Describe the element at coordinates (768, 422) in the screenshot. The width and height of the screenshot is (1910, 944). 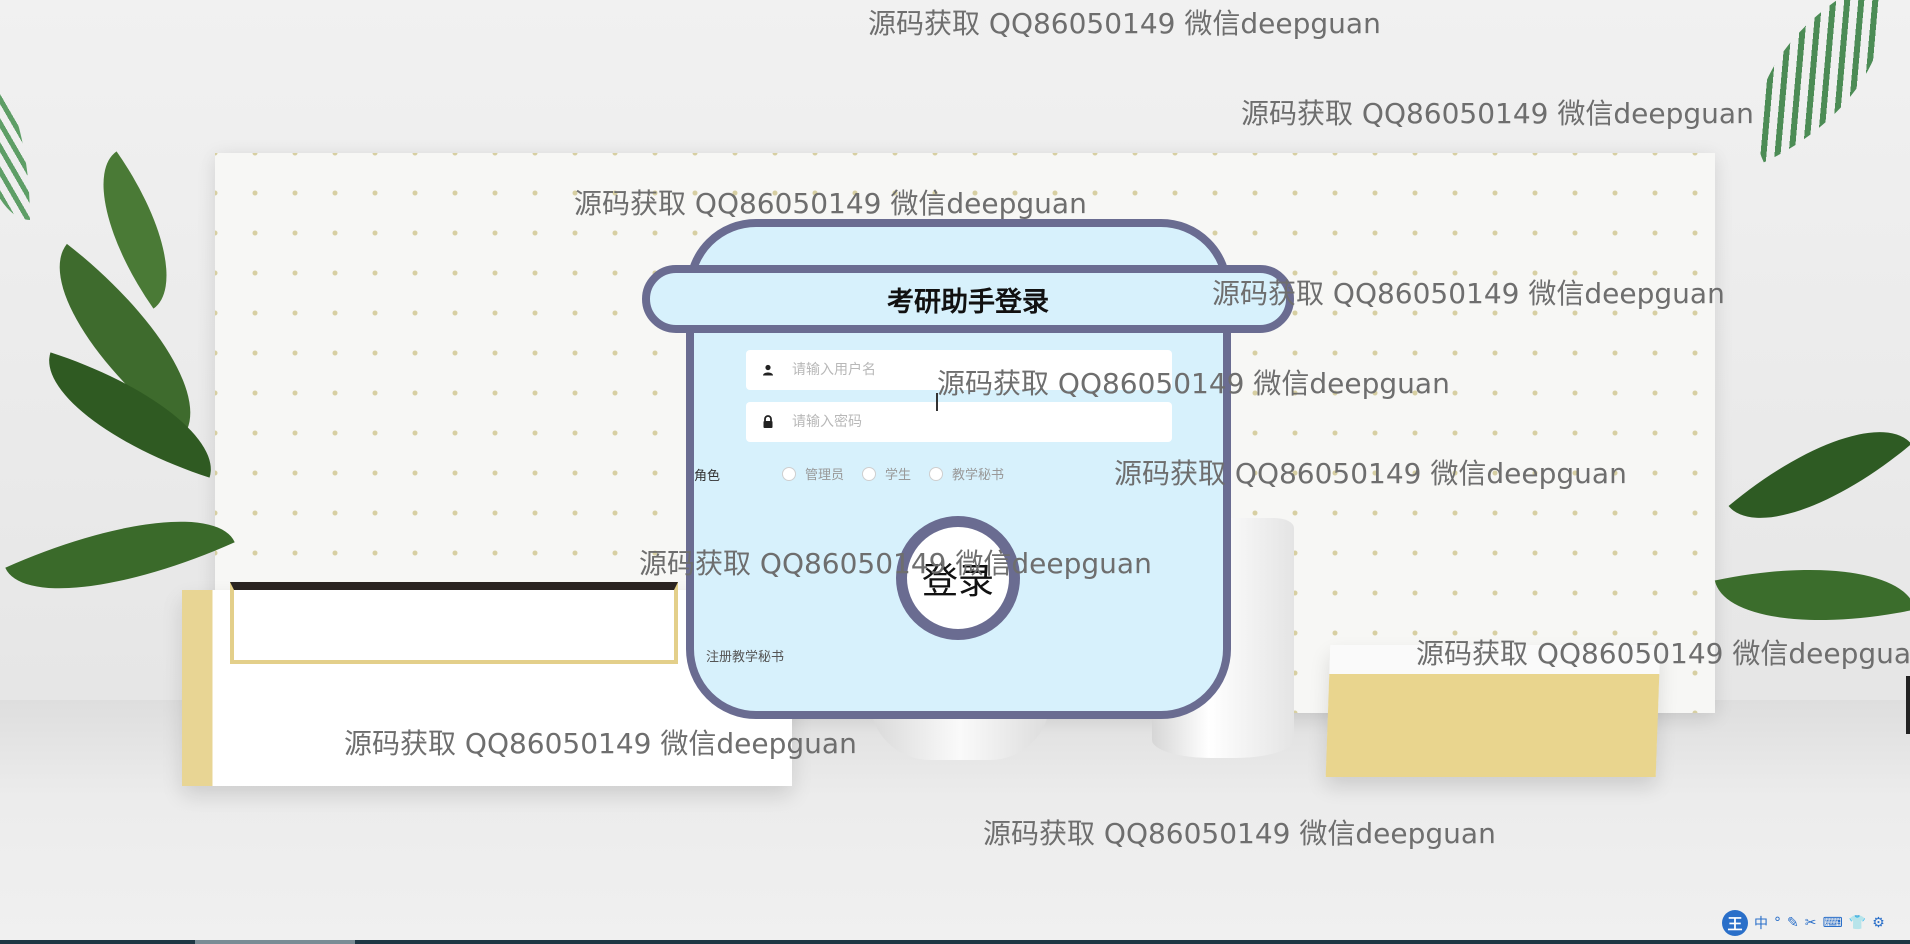
I see `lock-icon` at that location.